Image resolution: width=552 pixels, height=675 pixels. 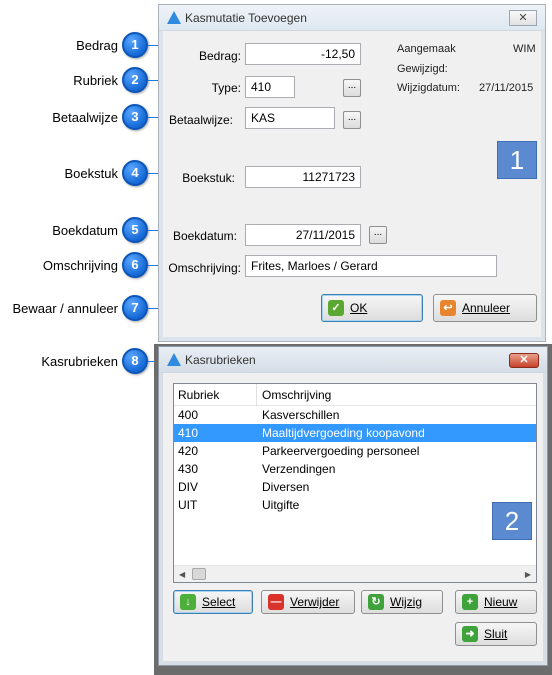 What do you see at coordinates (426, 49) in the screenshot?
I see `aangemaak-label: Aangemaak` at bounding box center [426, 49].